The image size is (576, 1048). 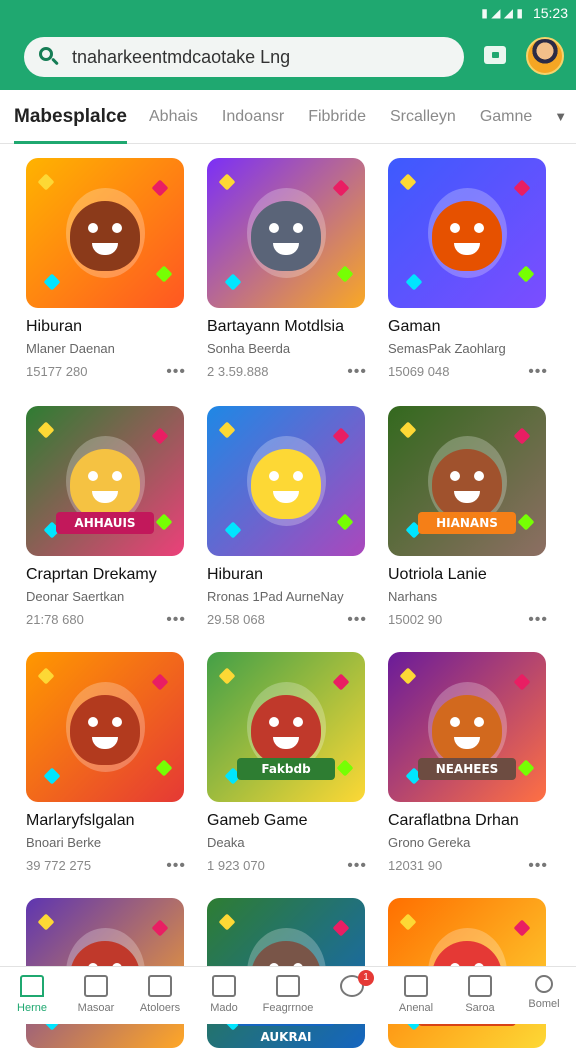 I want to click on nav-item-bell: 1, so click(x=352, y=995).